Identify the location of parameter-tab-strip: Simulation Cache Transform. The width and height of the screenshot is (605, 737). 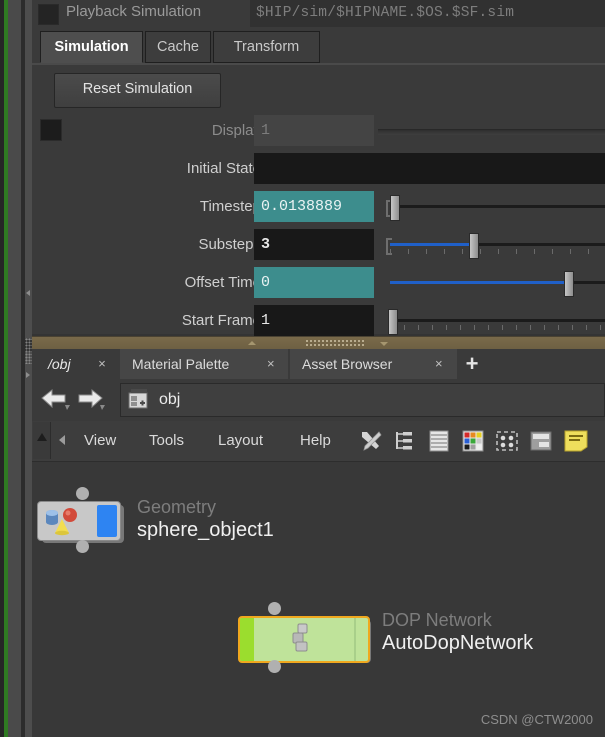
(318, 47).